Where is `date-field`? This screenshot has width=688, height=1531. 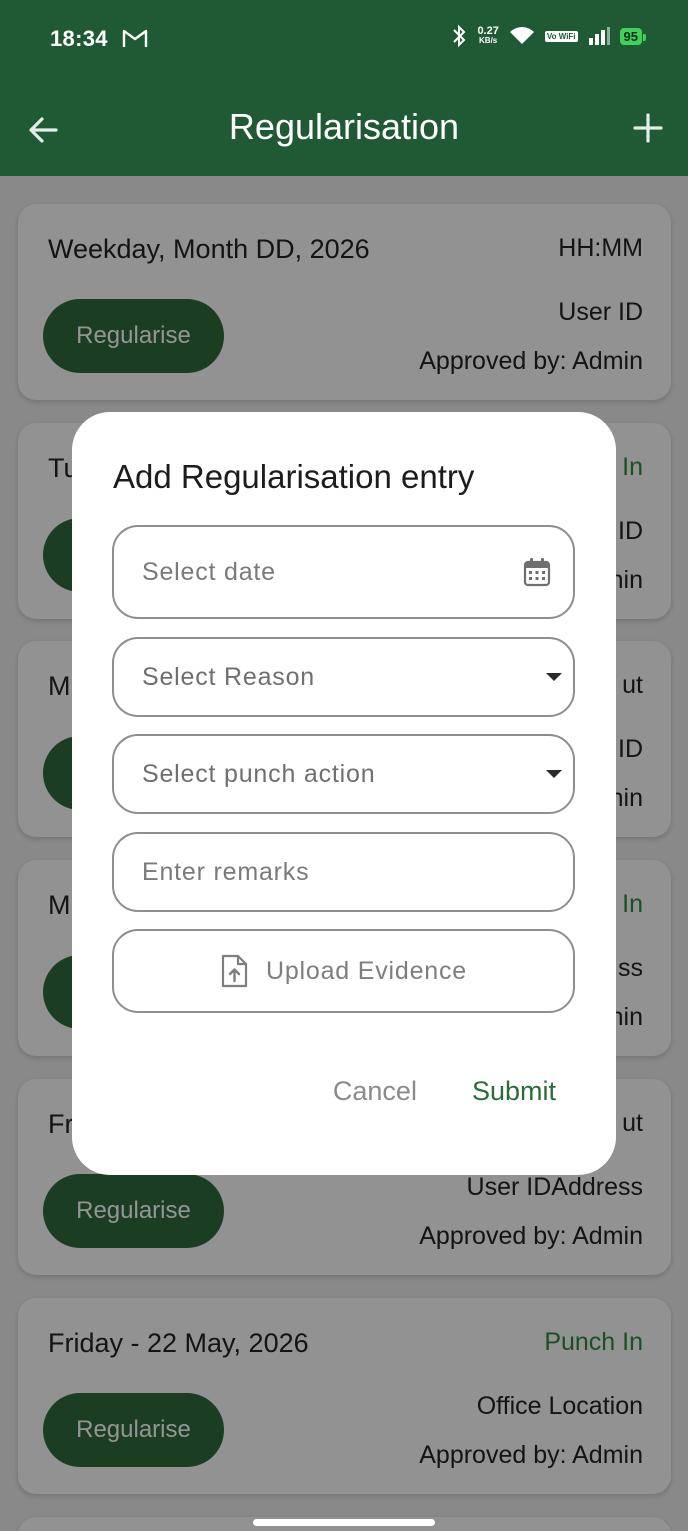 date-field is located at coordinates (343, 572).